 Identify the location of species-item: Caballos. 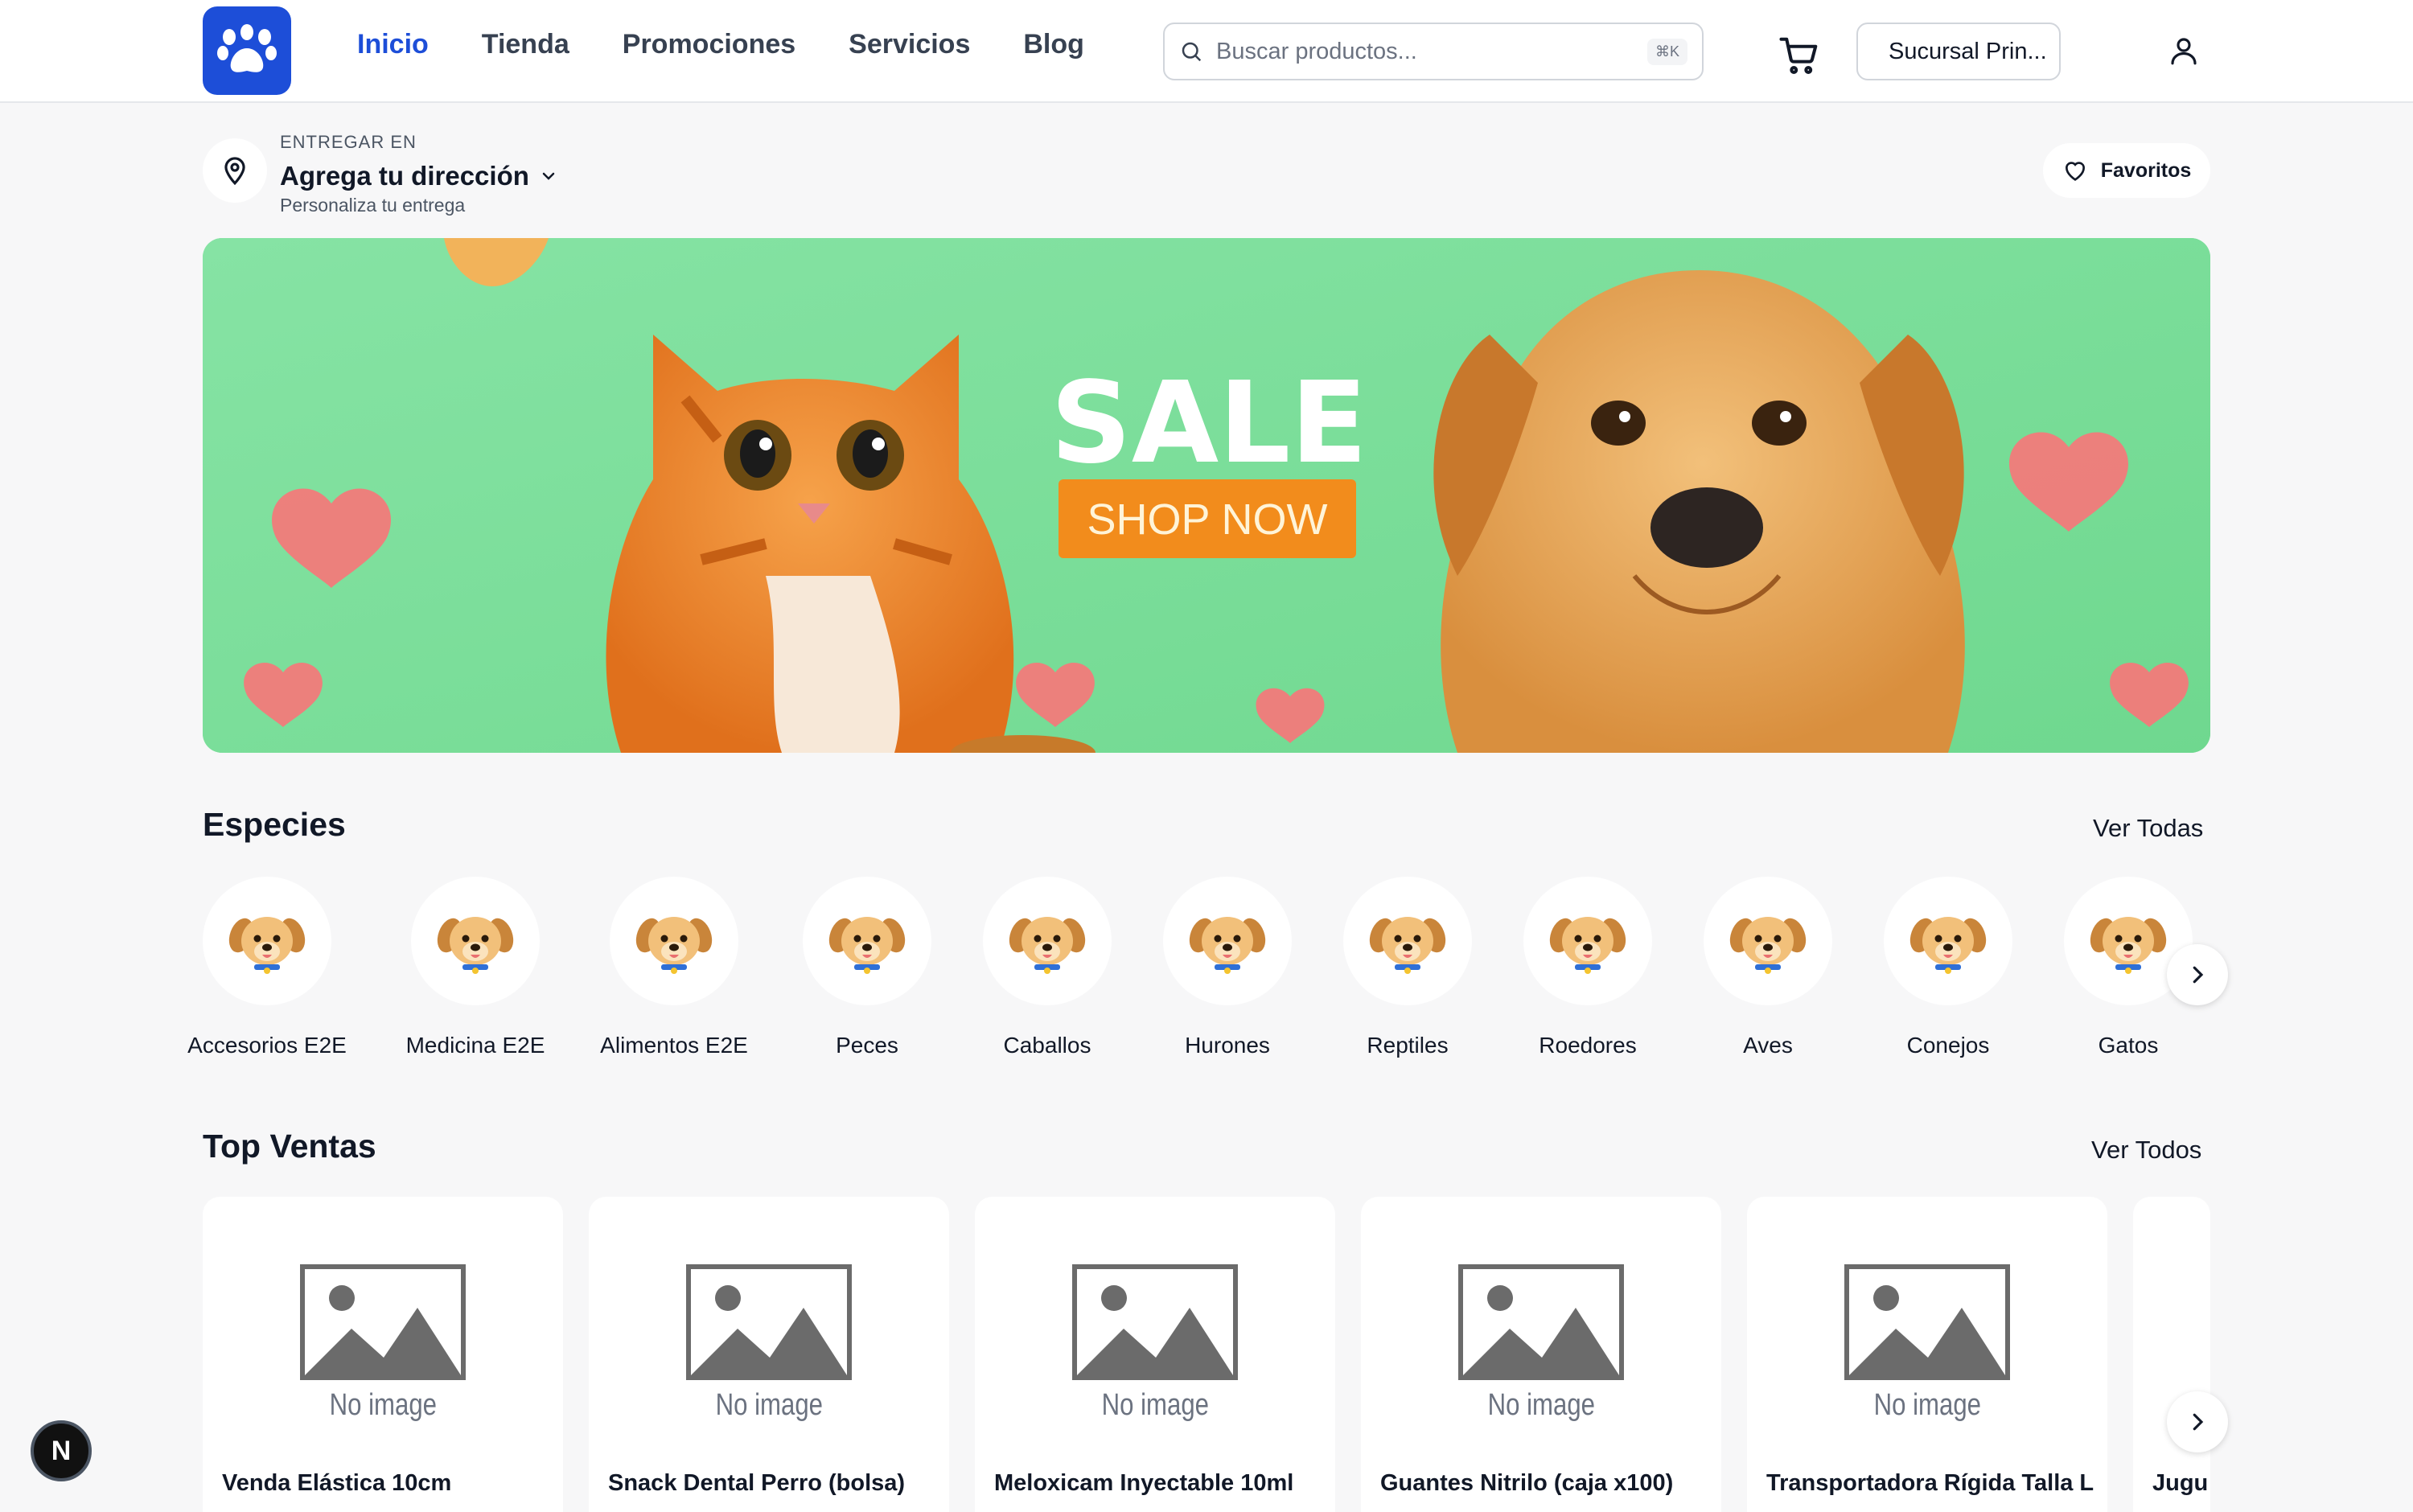
(1047, 968).